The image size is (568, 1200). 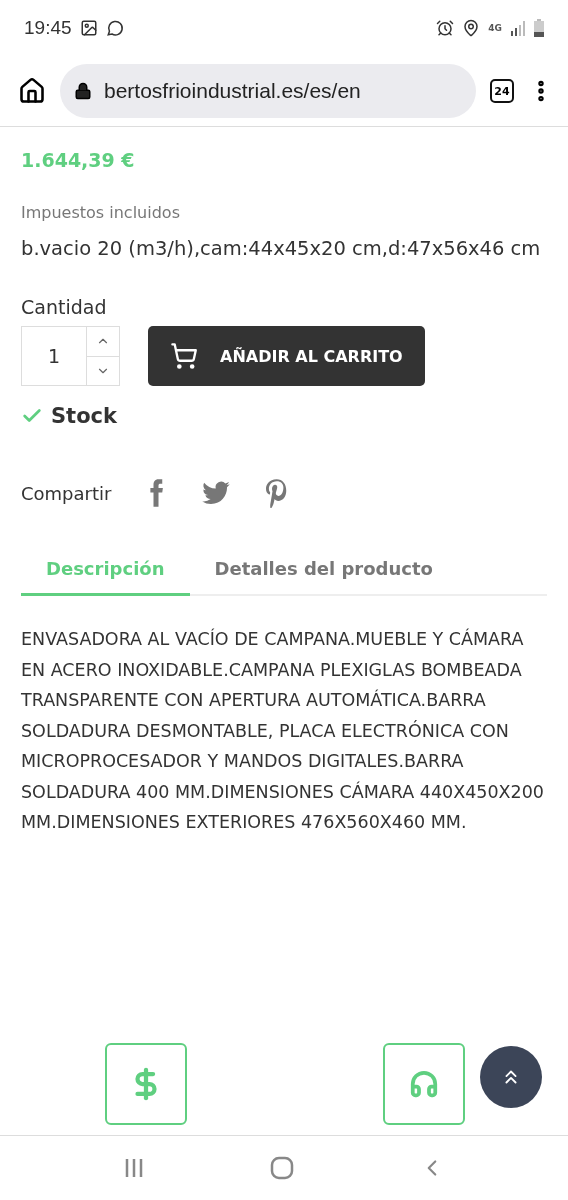 What do you see at coordinates (84, 416) in the screenshot?
I see `availability: Stock` at bounding box center [84, 416].